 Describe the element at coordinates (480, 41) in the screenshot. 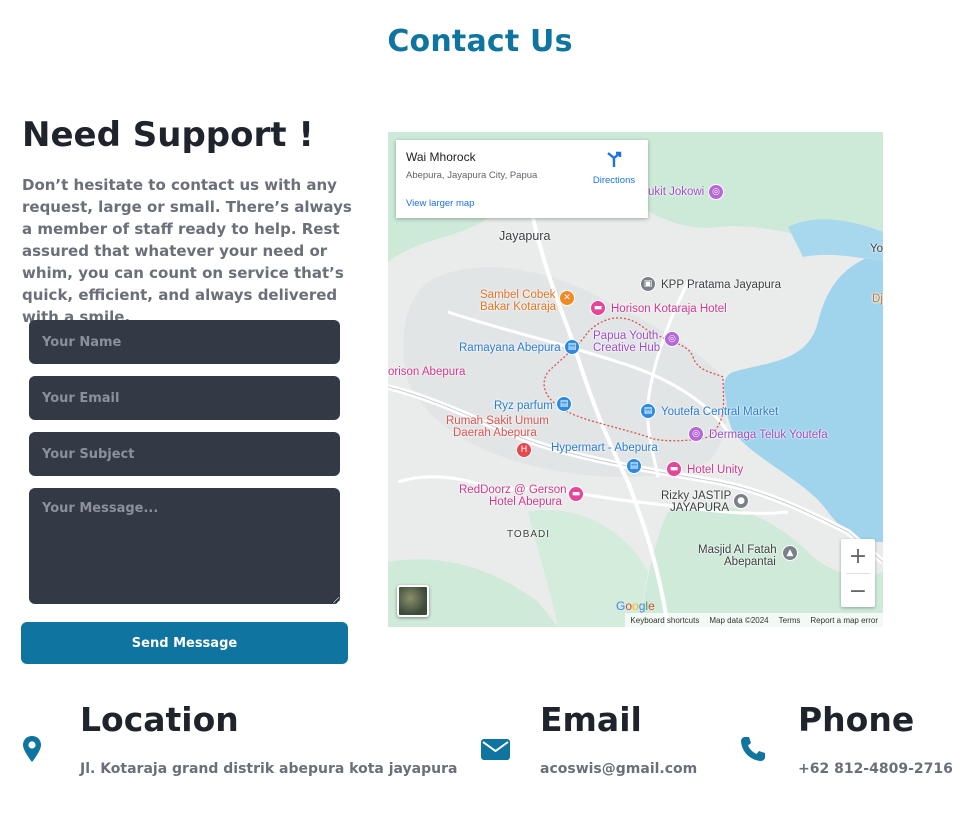

I see `page-title: Contact Us` at that location.